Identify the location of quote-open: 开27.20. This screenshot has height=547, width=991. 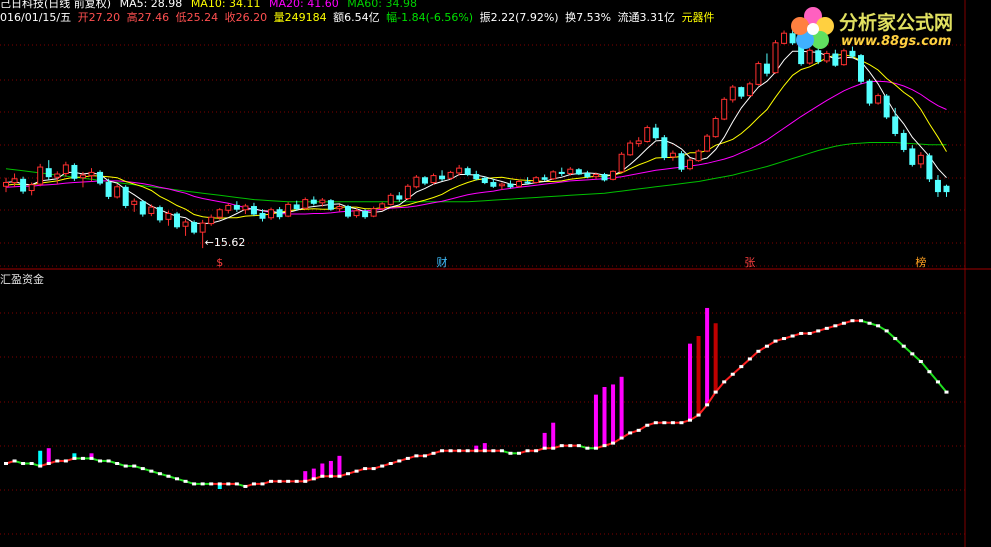
(99, 17).